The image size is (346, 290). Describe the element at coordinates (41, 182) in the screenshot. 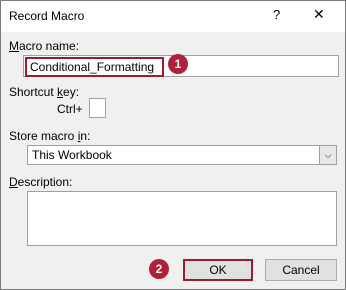

I see `description-label: Description:` at that location.